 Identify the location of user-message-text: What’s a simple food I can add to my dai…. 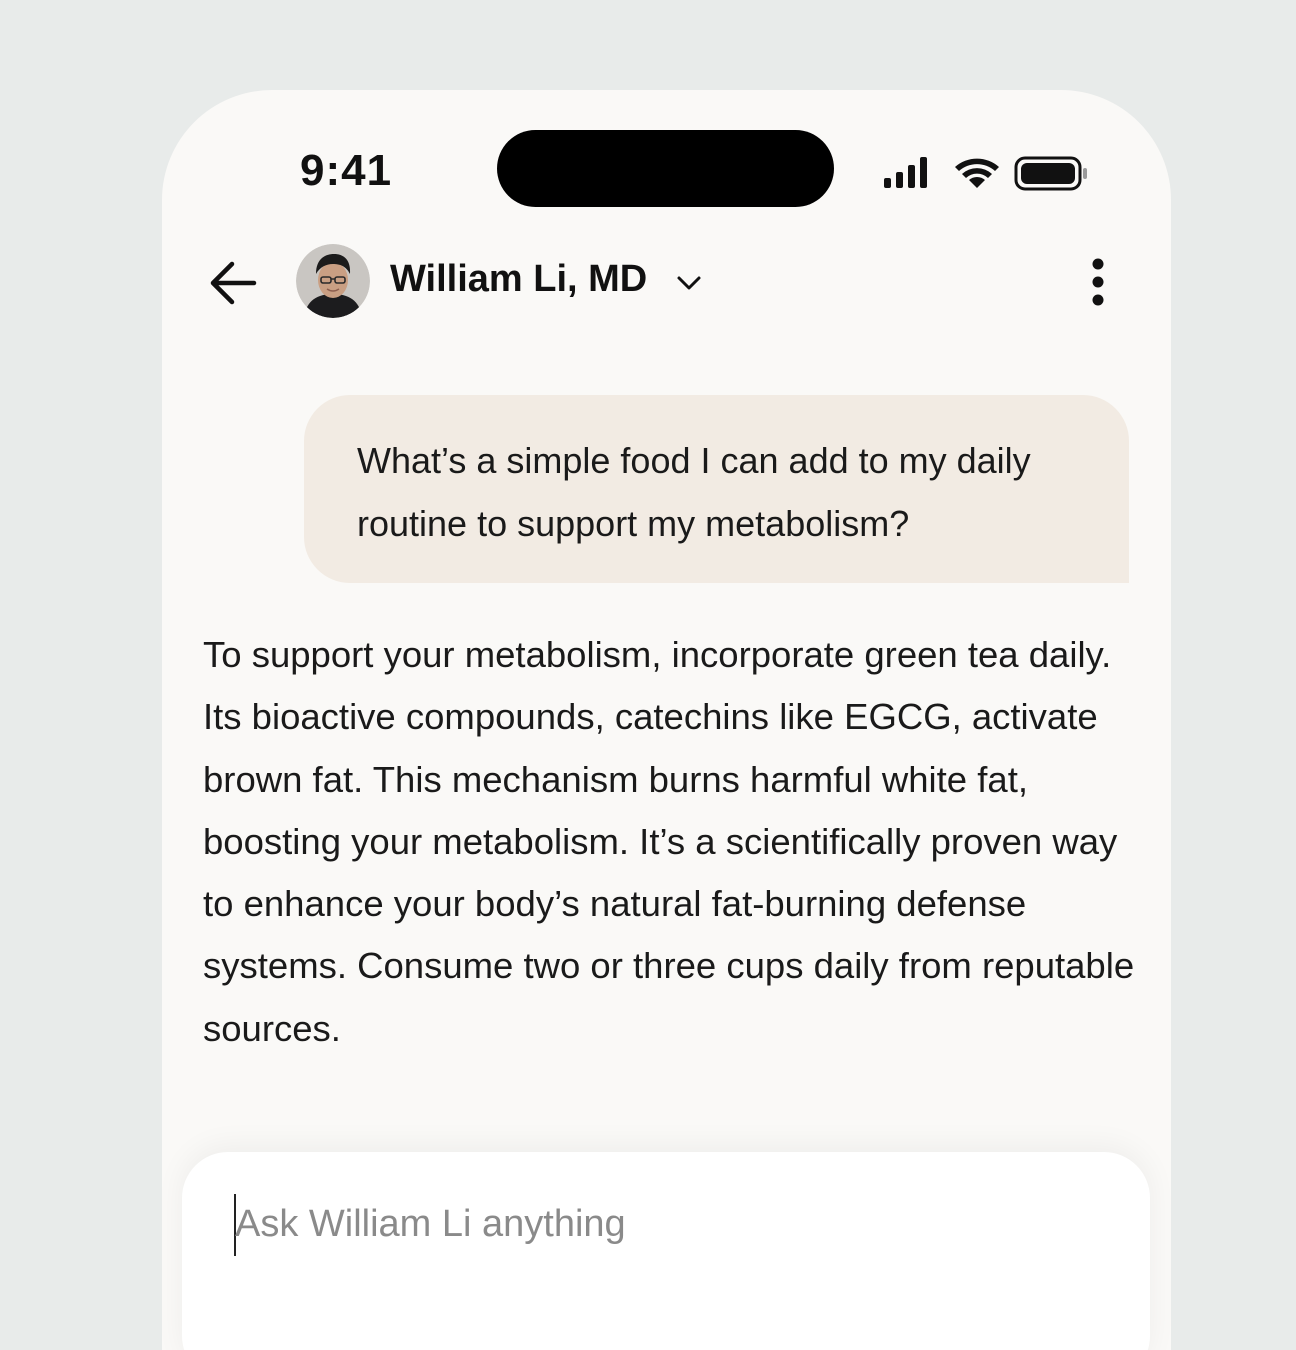
(694, 492).